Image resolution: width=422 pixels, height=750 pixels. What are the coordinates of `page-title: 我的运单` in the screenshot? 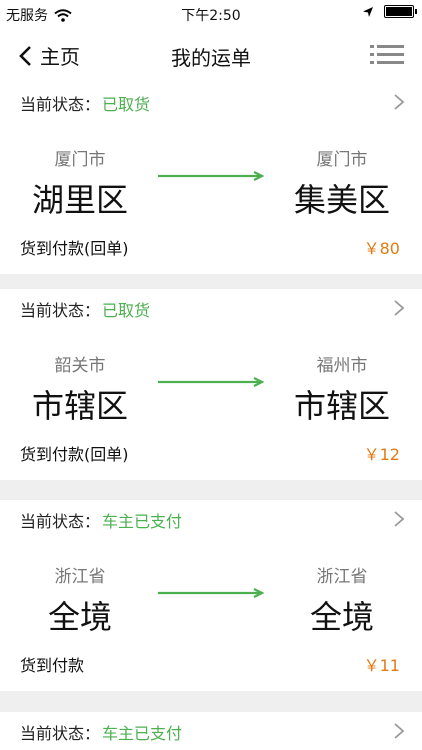 It's located at (211, 58).